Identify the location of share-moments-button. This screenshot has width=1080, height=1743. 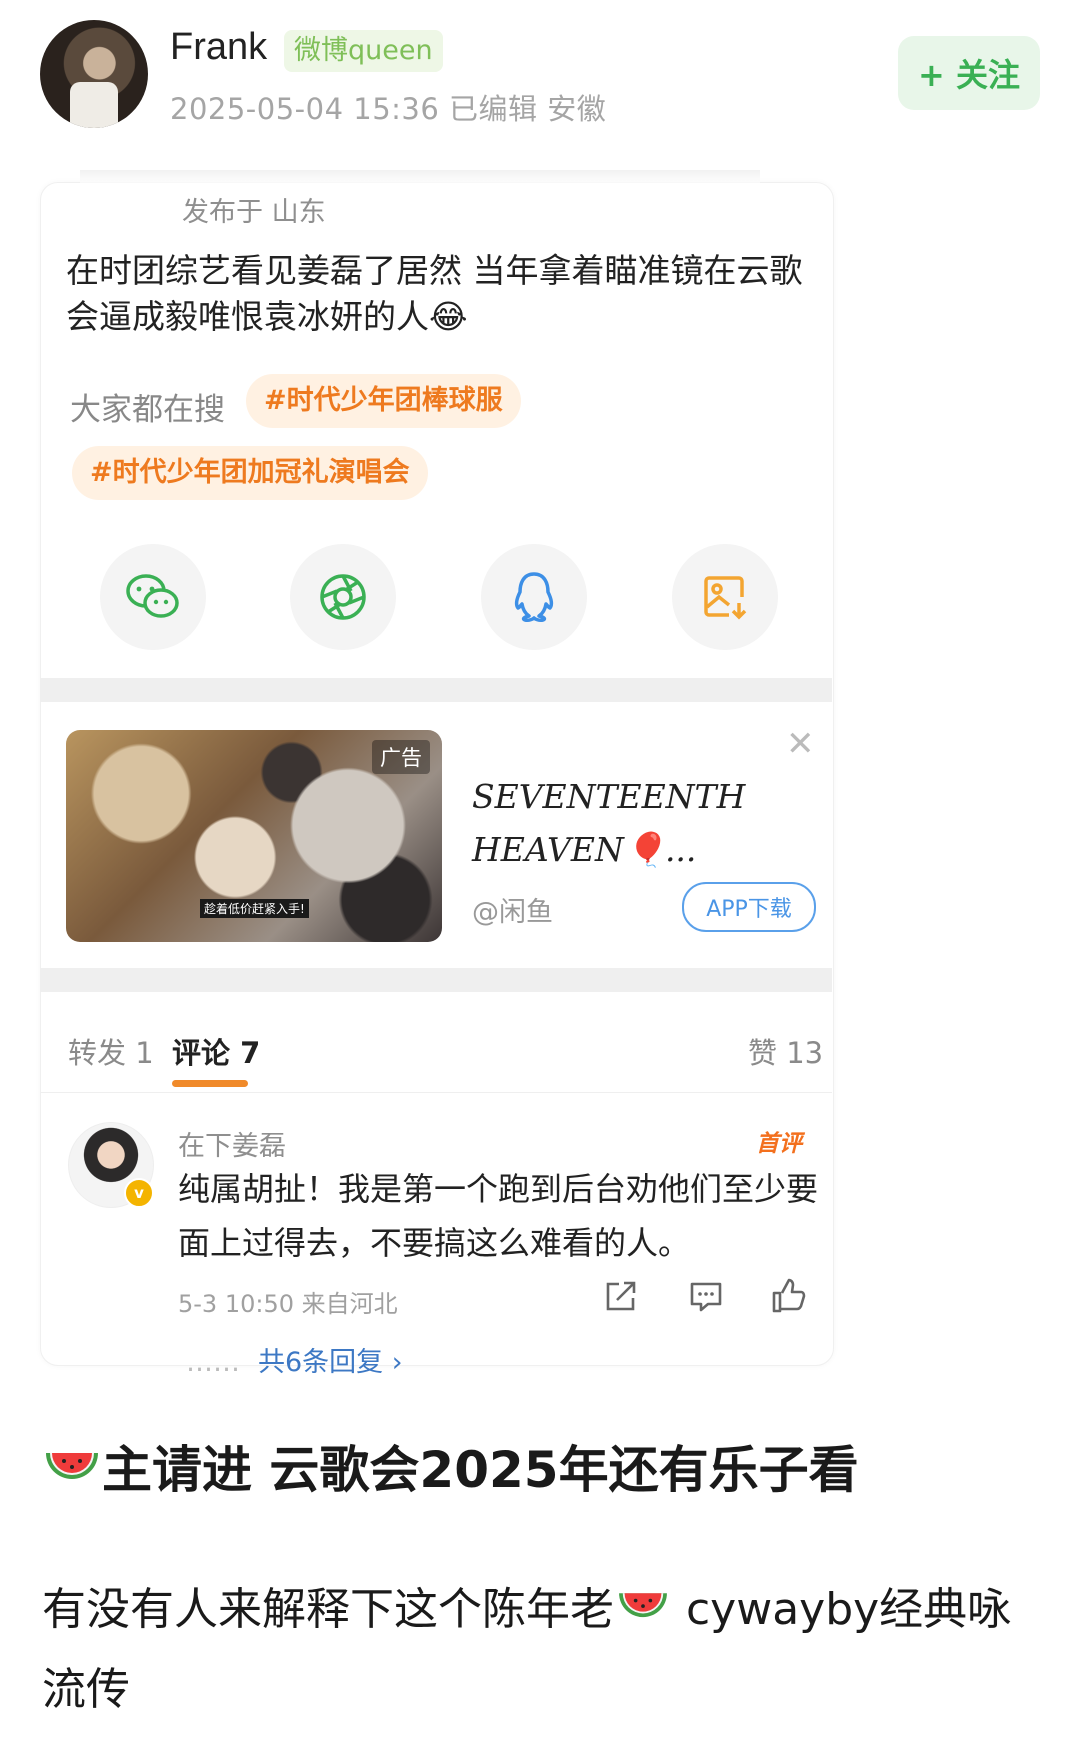
(343, 597).